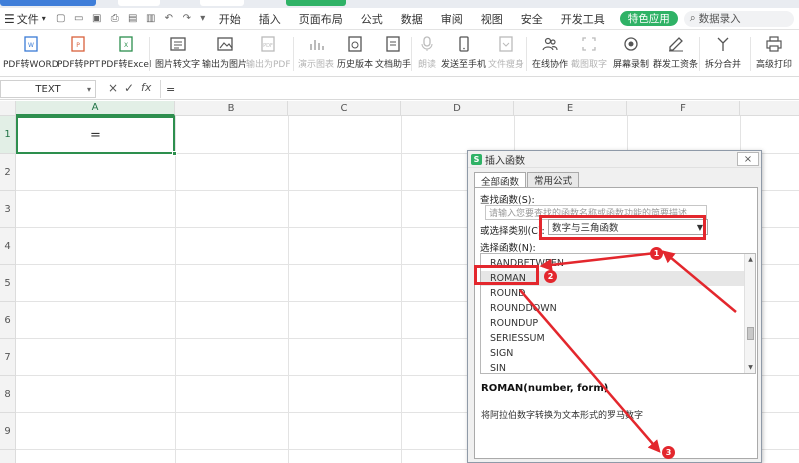 The width and height of the screenshot is (799, 463). Describe the element at coordinates (613, 293) in the screenshot. I see `list-item: ROUND` at that location.